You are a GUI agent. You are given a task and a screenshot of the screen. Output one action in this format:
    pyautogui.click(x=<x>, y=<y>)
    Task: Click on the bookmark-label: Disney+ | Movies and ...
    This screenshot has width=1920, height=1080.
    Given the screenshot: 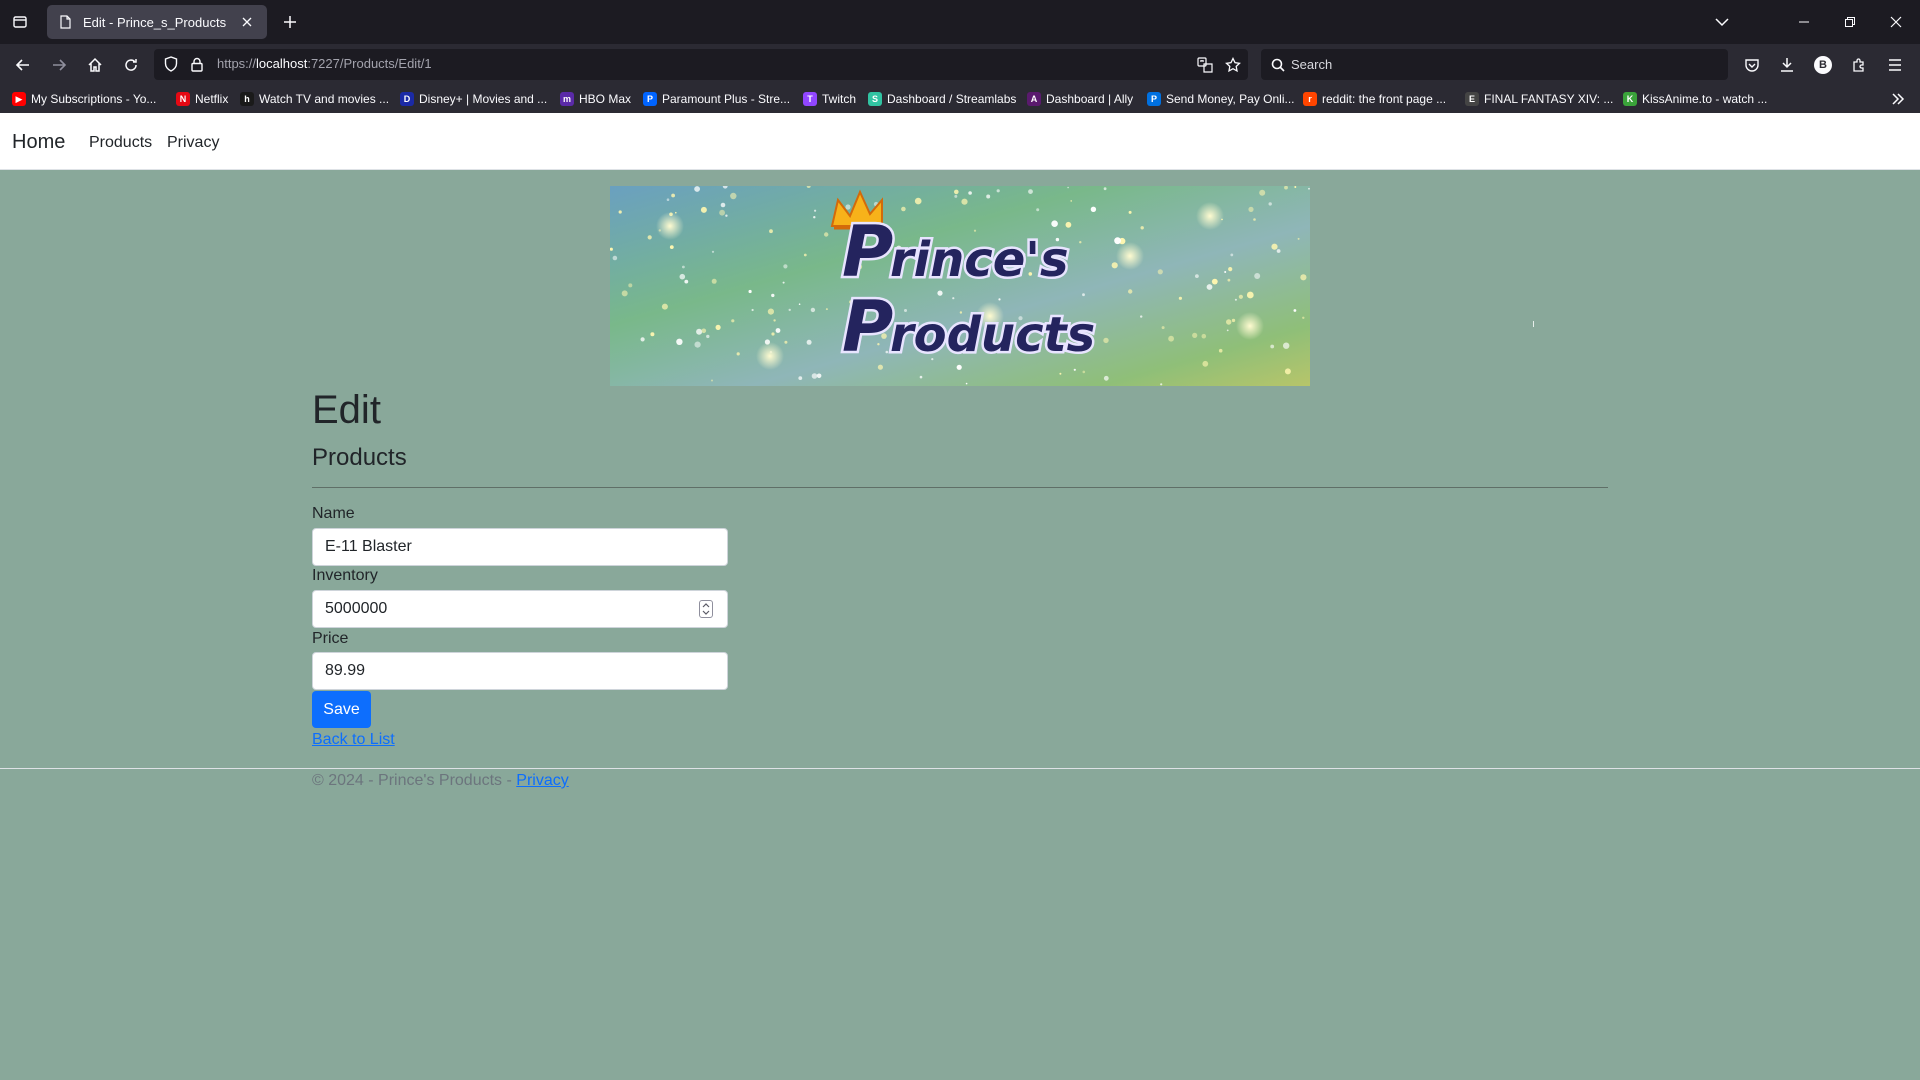 What is the action you would take?
    pyautogui.click(x=483, y=99)
    